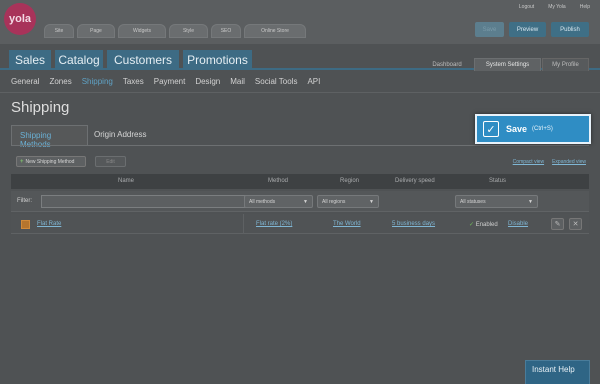 This screenshot has width=600, height=384. Describe the element at coordinates (472, 225) in the screenshot. I see `check-icon: ✓` at that location.